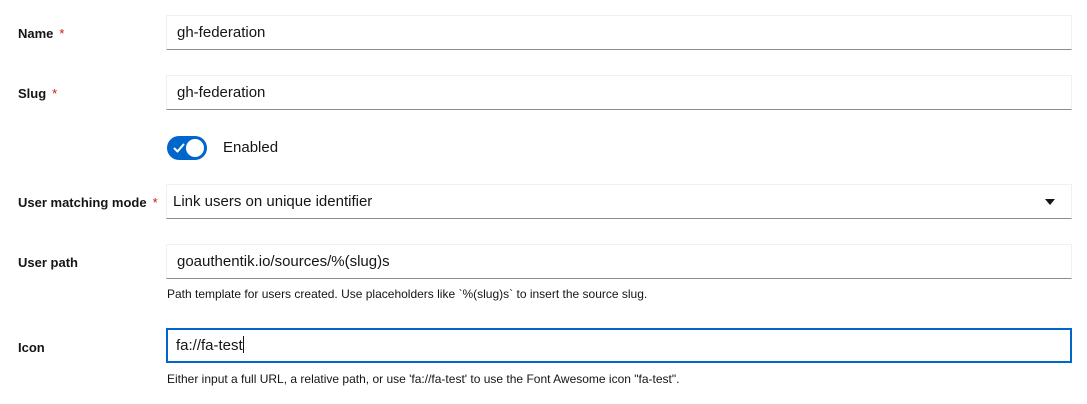 The image size is (1087, 404). What do you see at coordinates (32, 93) in the screenshot?
I see `slug-label-text: Slug` at bounding box center [32, 93].